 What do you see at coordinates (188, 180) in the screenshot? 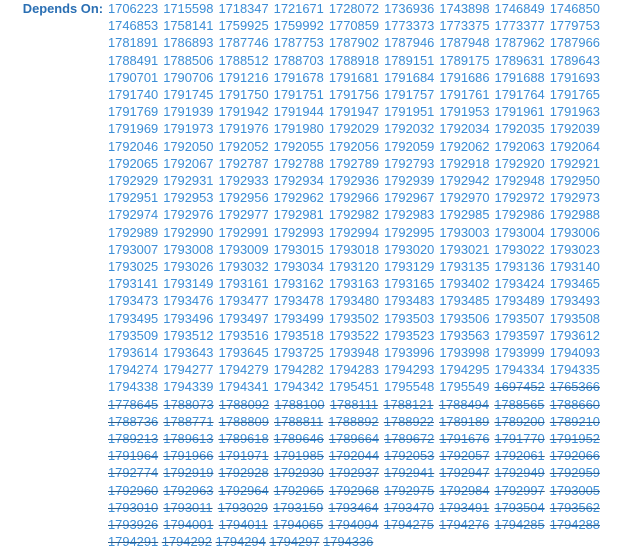
I see `bug-link: 1792931` at bounding box center [188, 180].